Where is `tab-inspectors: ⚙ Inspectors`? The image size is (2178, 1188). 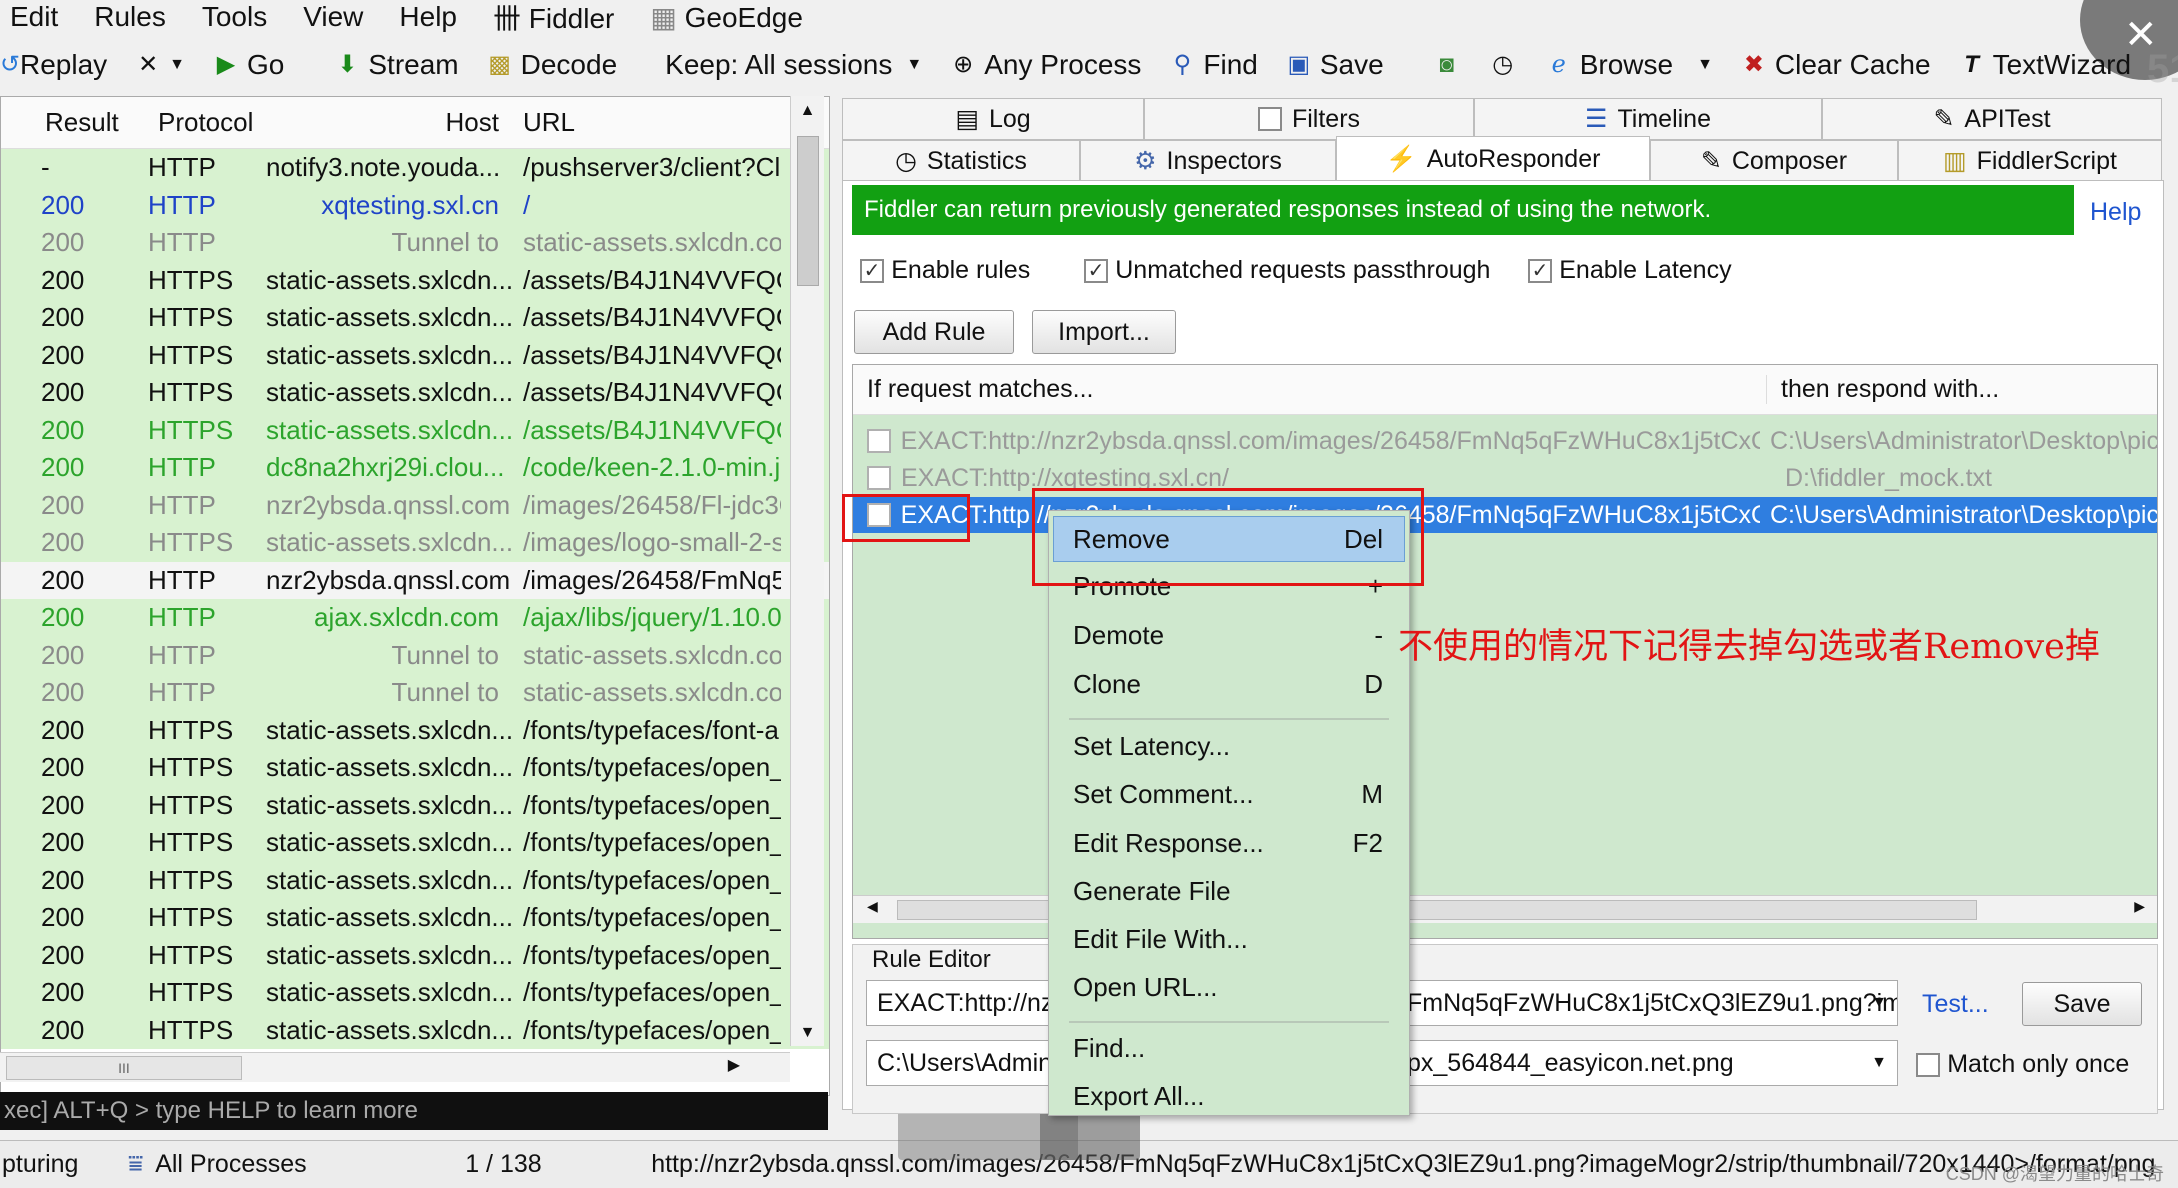 tab-inspectors: ⚙ Inspectors is located at coordinates (1208, 161).